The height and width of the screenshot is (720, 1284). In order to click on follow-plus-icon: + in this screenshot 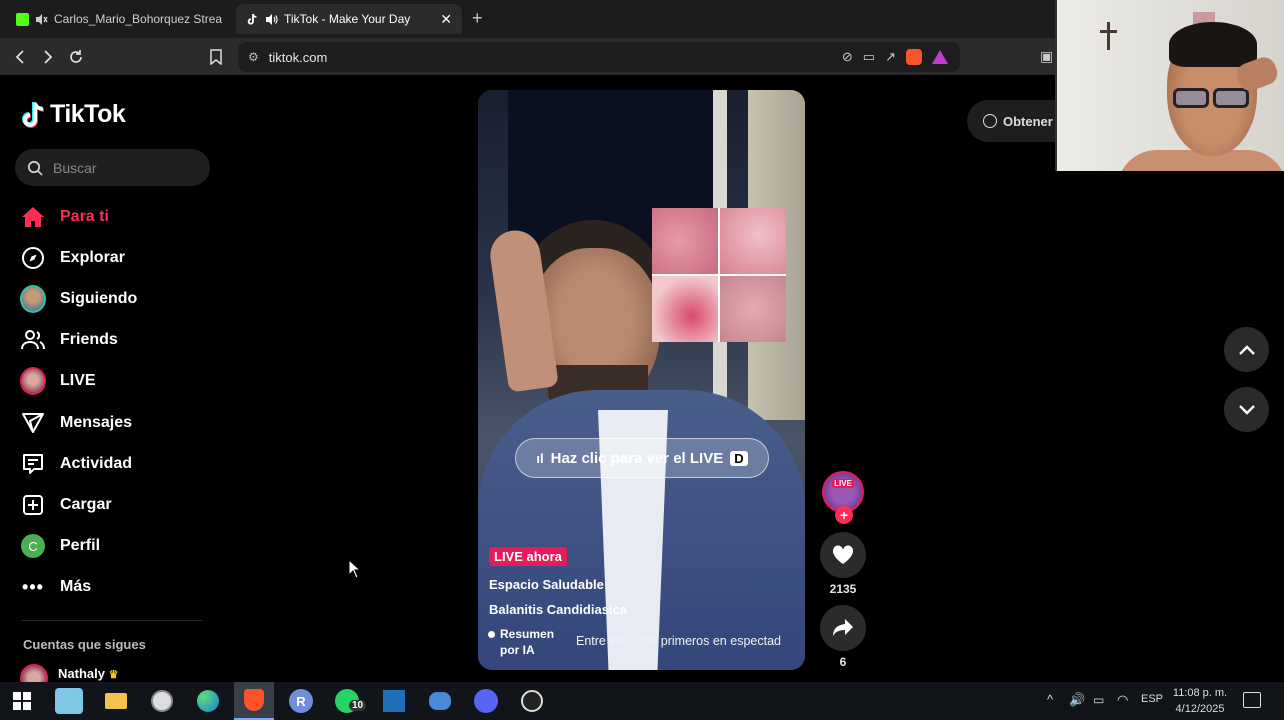, I will do `click(844, 515)`.